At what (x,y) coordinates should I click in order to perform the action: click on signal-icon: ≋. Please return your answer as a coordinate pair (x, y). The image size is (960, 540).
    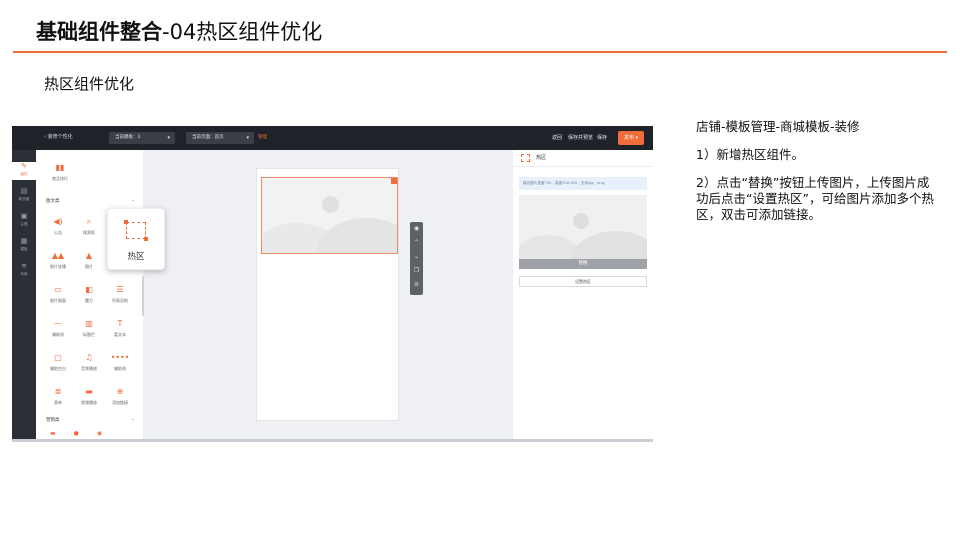
    Looking at the image, I should click on (24, 266).